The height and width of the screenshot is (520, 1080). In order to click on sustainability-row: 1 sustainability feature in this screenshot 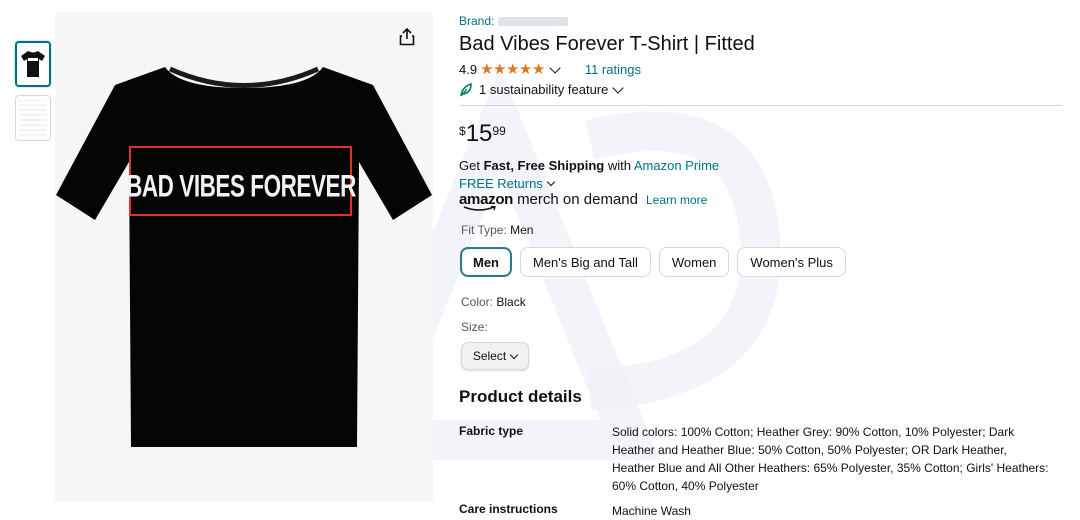, I will do `click(543, 89)`.